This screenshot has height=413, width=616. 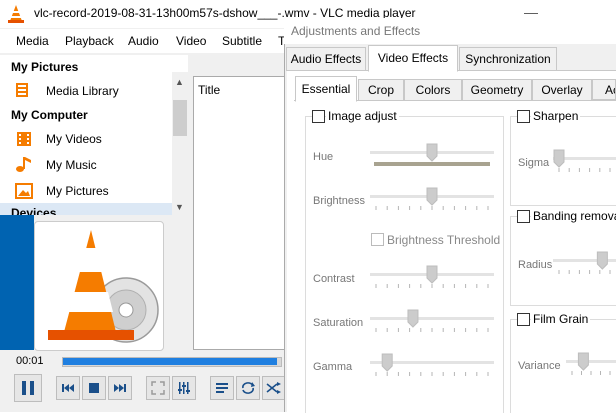 I want to click on banding-removal-checkbox, so click(x=523, y=216).